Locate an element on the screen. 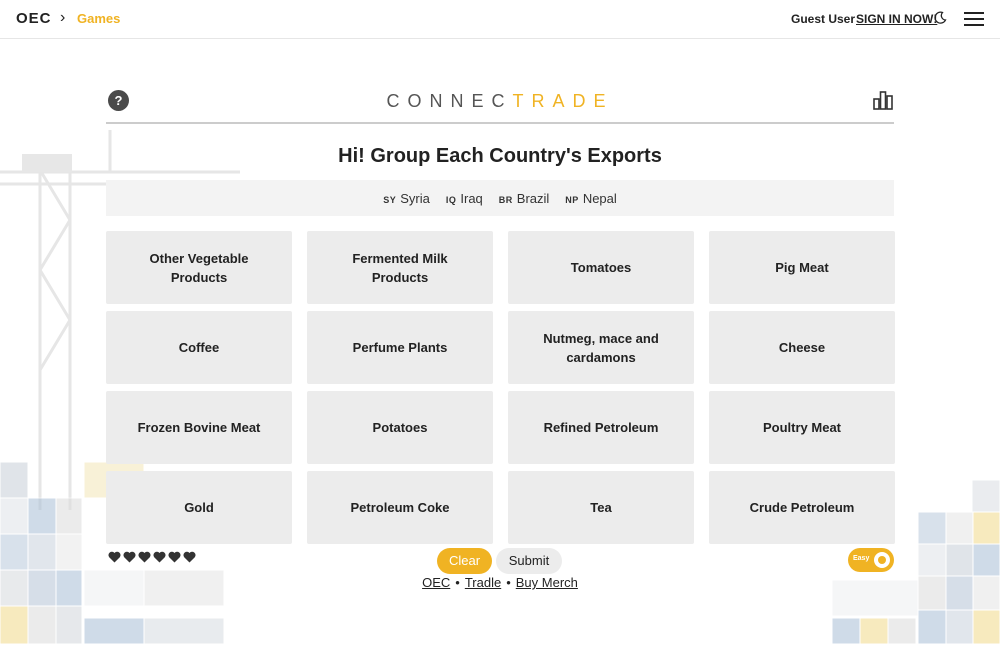 The image size is (1000, 672). country-syria: SY Syria is located at coordinates (406, 198).